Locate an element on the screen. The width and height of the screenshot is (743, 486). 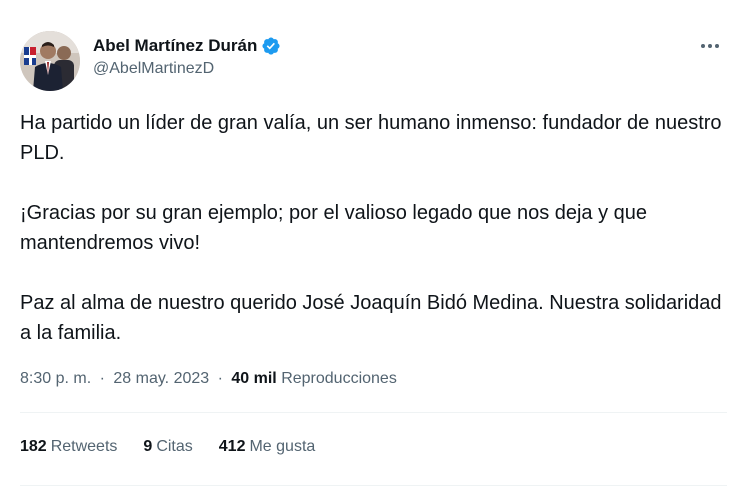
author-names: Abel Martínez Durán @AbelMartinezD is located at coordinates (187, 57).